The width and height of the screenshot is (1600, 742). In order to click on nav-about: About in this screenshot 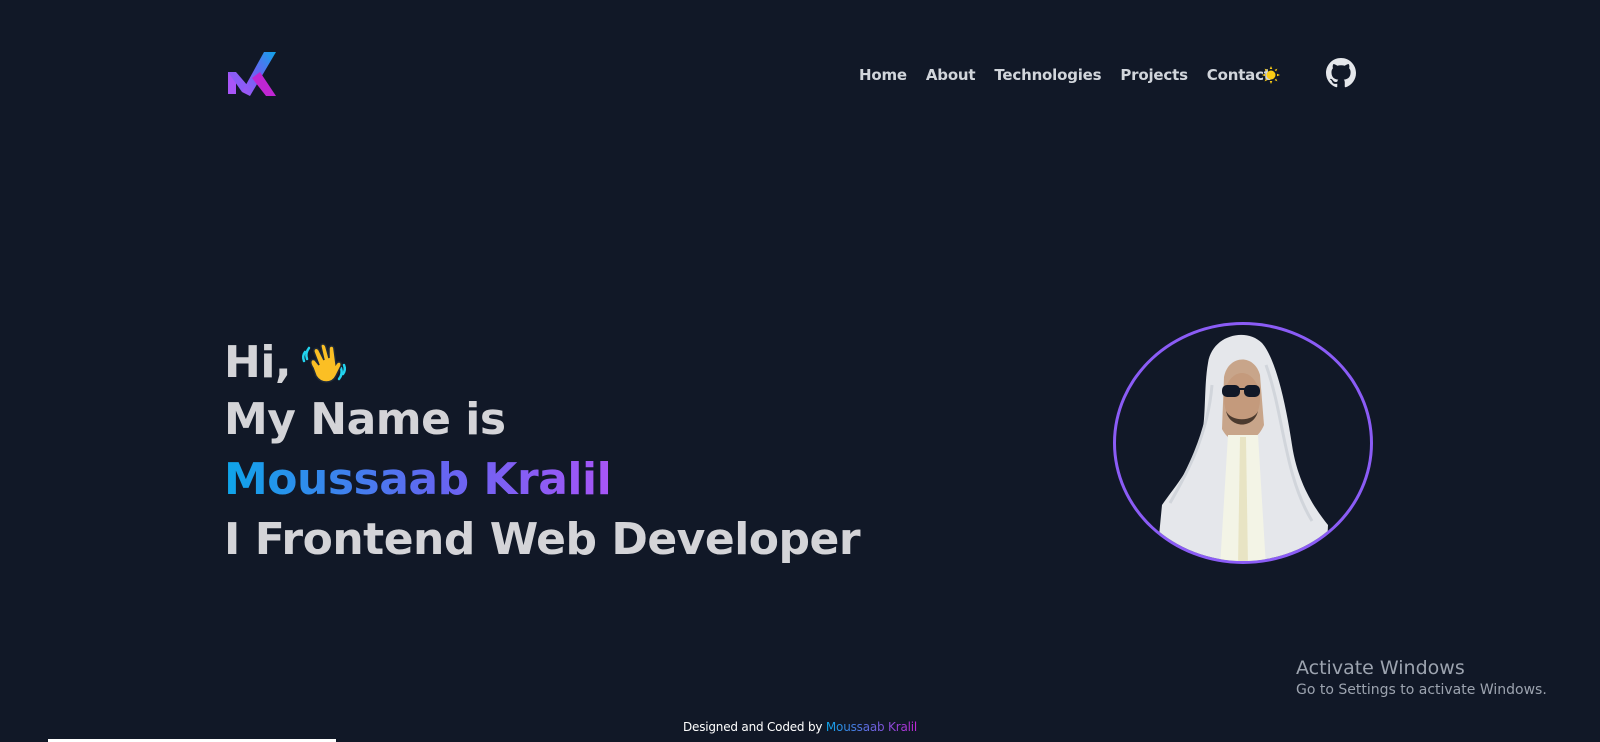, I will do `click(951, 75)`.